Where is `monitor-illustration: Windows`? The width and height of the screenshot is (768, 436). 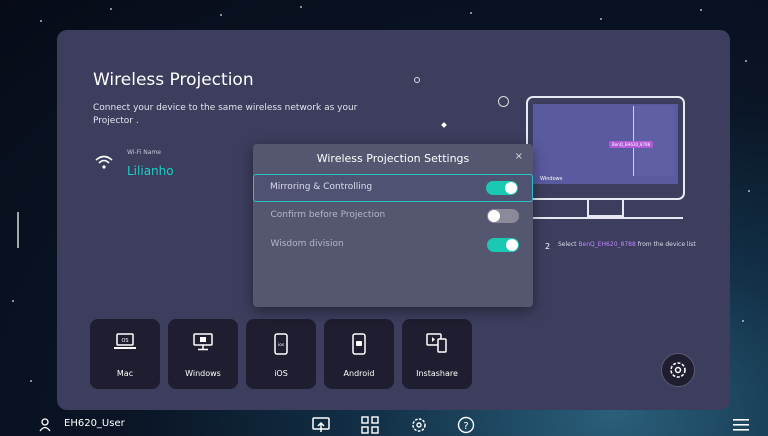
monitor-illustration: Windows is located at coordinates (605, 148).